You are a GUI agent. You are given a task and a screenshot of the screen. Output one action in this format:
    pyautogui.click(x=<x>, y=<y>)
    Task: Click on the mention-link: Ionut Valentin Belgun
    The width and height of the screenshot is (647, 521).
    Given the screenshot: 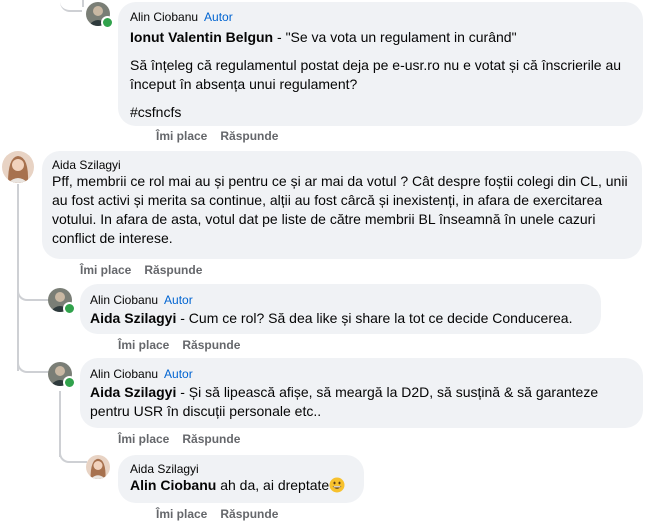 What is the action you would take?
    pyautogui.click(x=201, y=37)
    